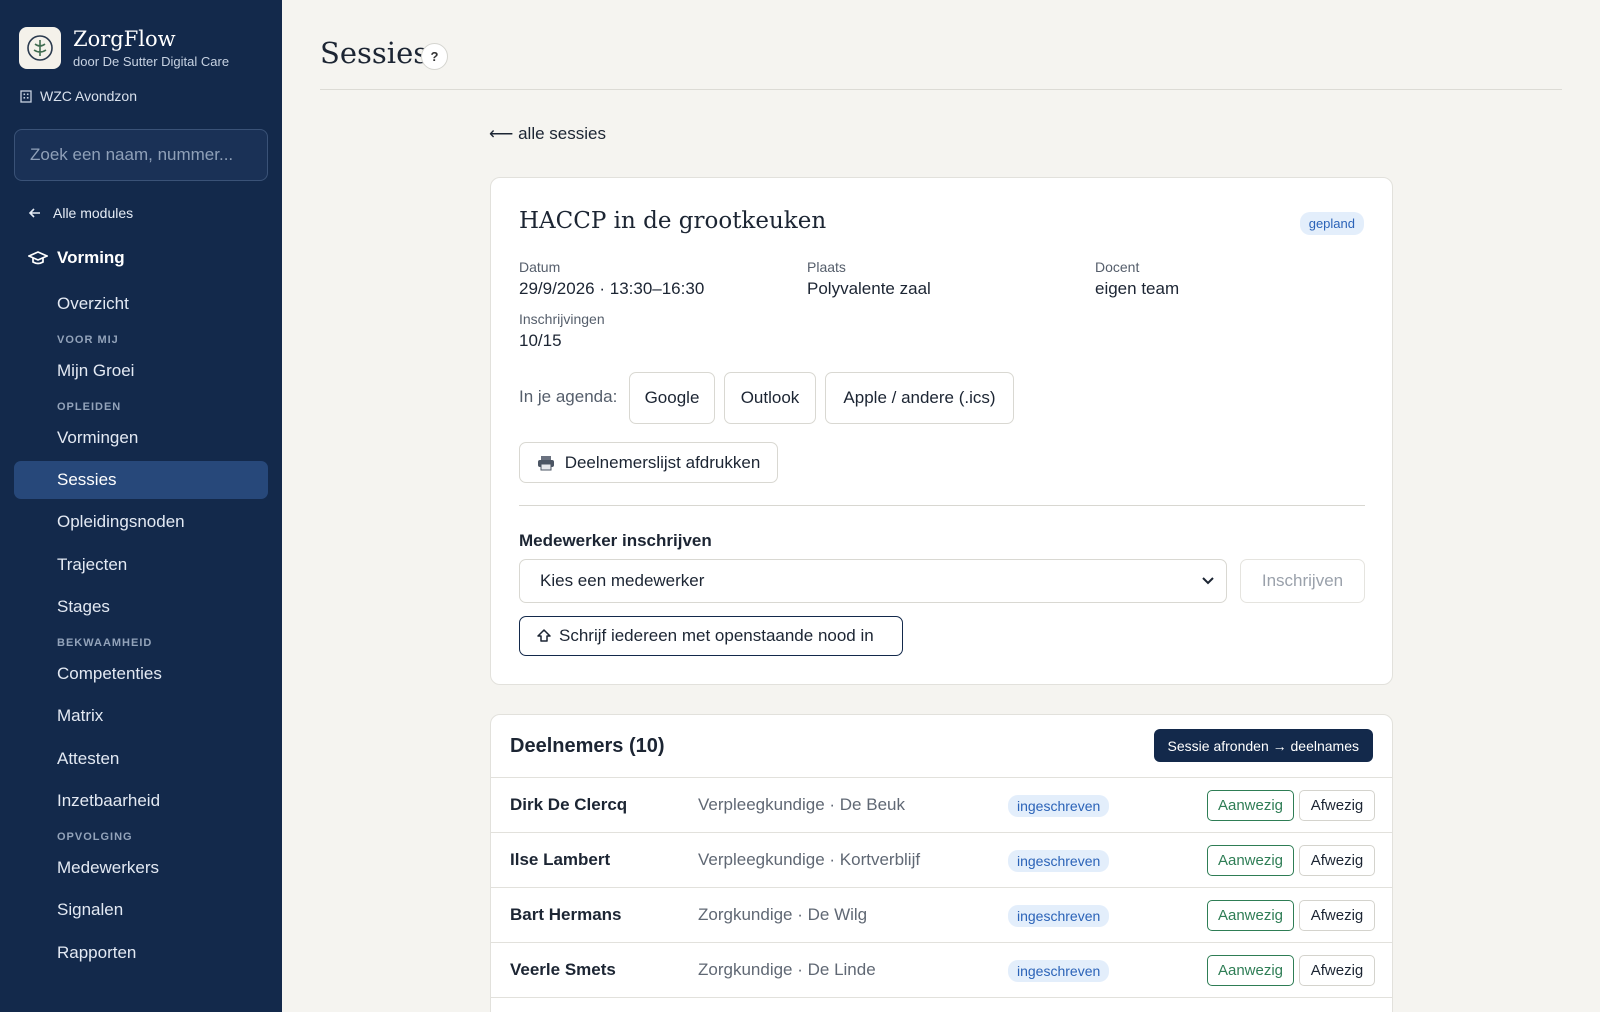 This screenshot has width=1600, height=1012. What do you see at coordinates (563, 969) in the screenshot?
I see `participant-name: Veerle Smets` at bounding box center [563, 969].